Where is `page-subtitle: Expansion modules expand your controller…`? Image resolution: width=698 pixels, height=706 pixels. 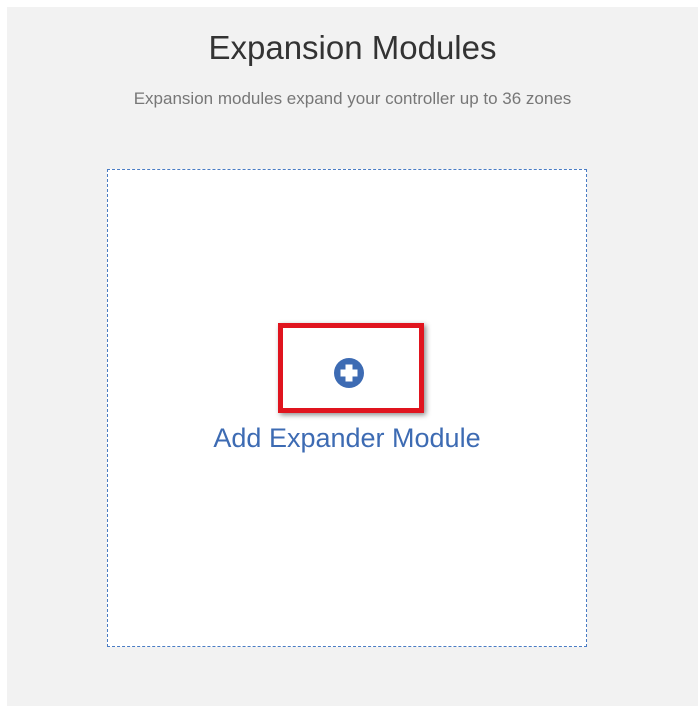 page-subtitle: Expansion modules expand your controller… is located at coordinates (352, 98).